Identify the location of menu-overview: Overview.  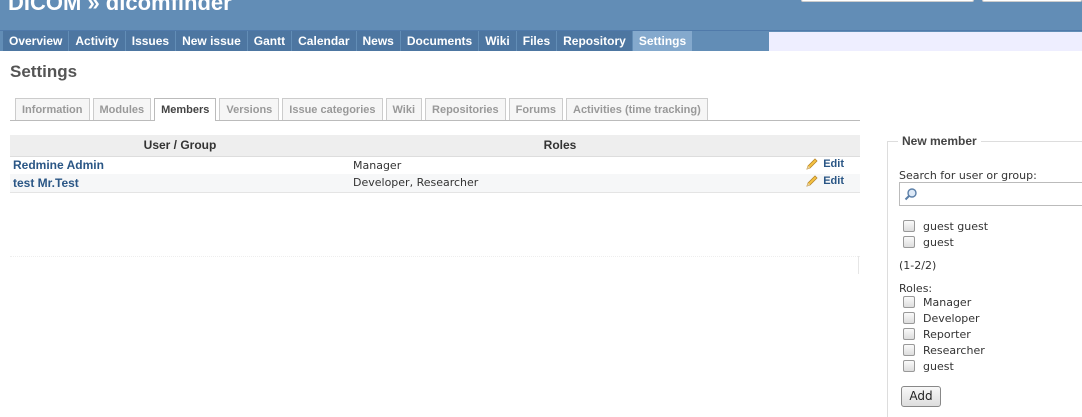
(36, 41).